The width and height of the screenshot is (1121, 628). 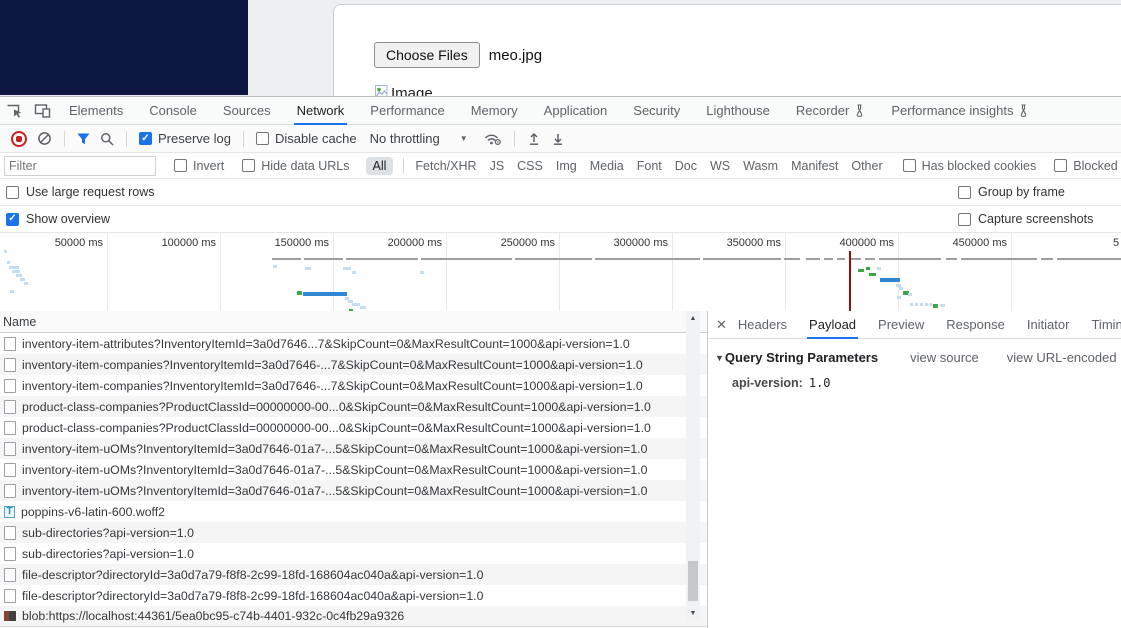 What do you see at coordinates (576, 110) in the screenshot?
I see `tab-application: Application` at bounding box center [576, 110].